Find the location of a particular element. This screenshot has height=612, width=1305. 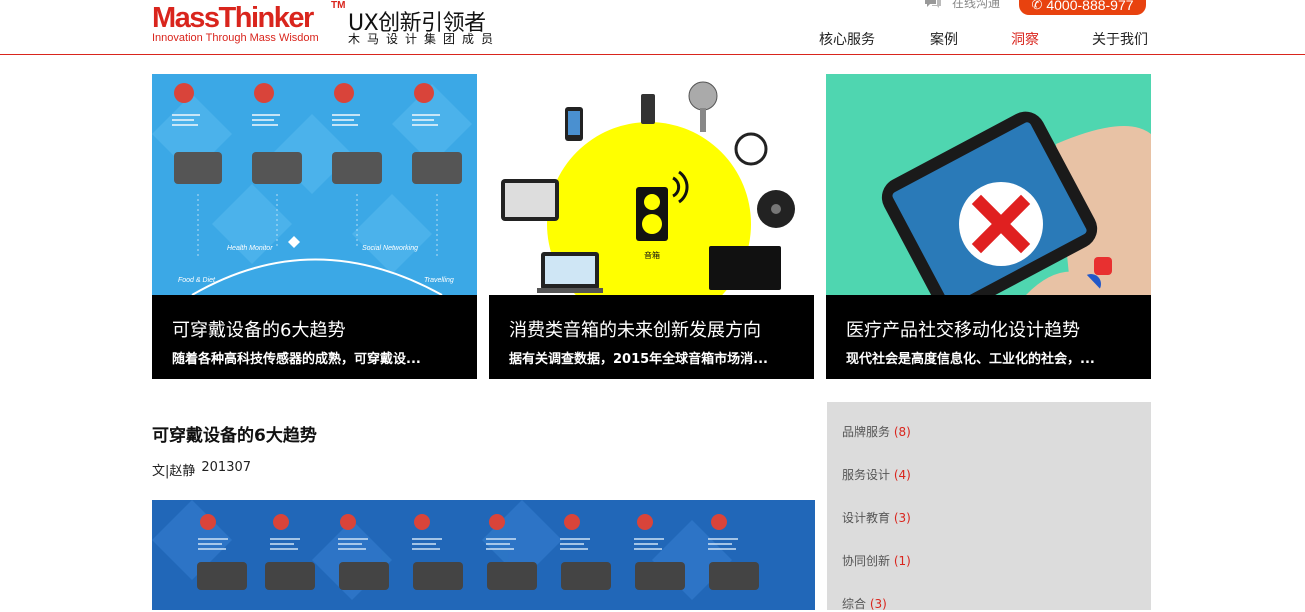

label-speaker: 音箱 is located at coordinates (652, 255).